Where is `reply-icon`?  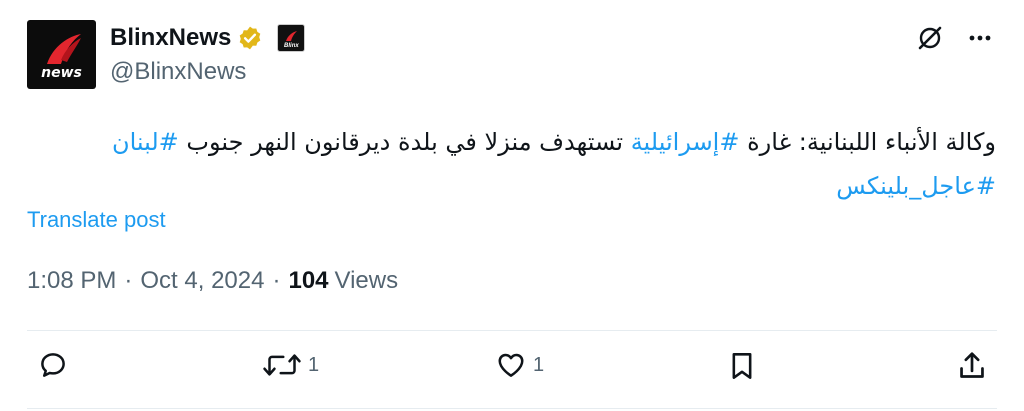
reply-icon is located at coordinates (53, 365).